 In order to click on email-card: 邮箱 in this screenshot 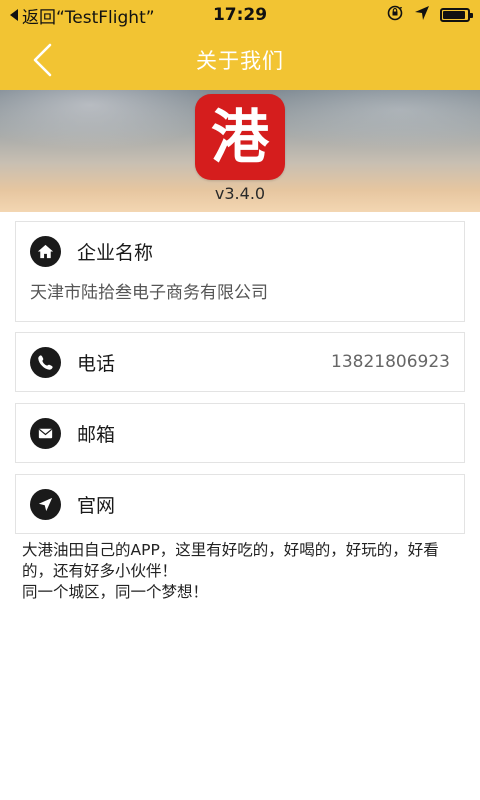, I will do `click(240, 433)`.